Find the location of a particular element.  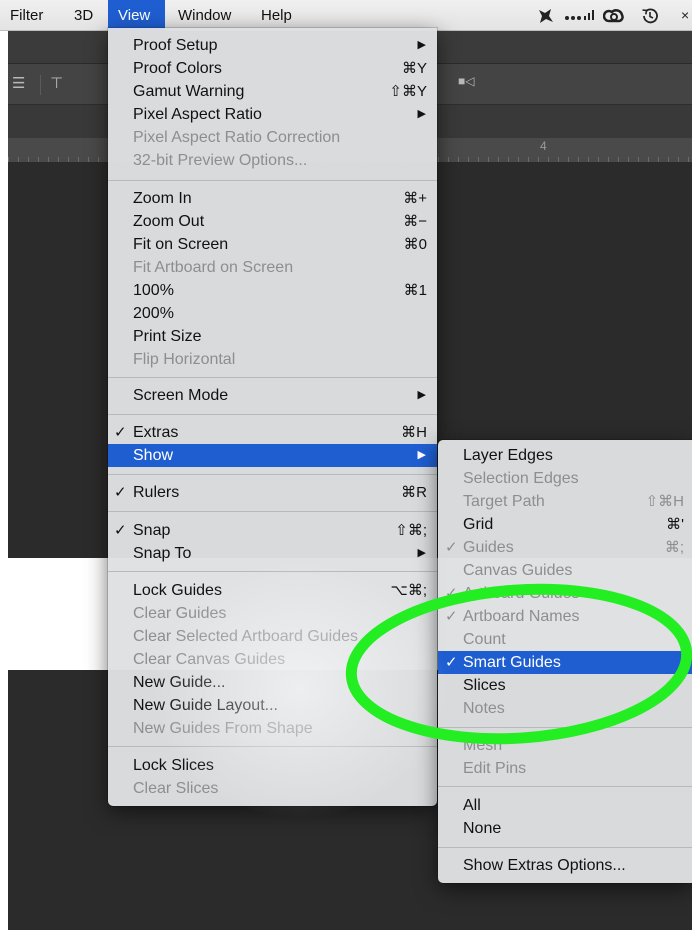

menu-item-artboard-guides: ✓ Artboard Guides is located at coordinates (565, 593).